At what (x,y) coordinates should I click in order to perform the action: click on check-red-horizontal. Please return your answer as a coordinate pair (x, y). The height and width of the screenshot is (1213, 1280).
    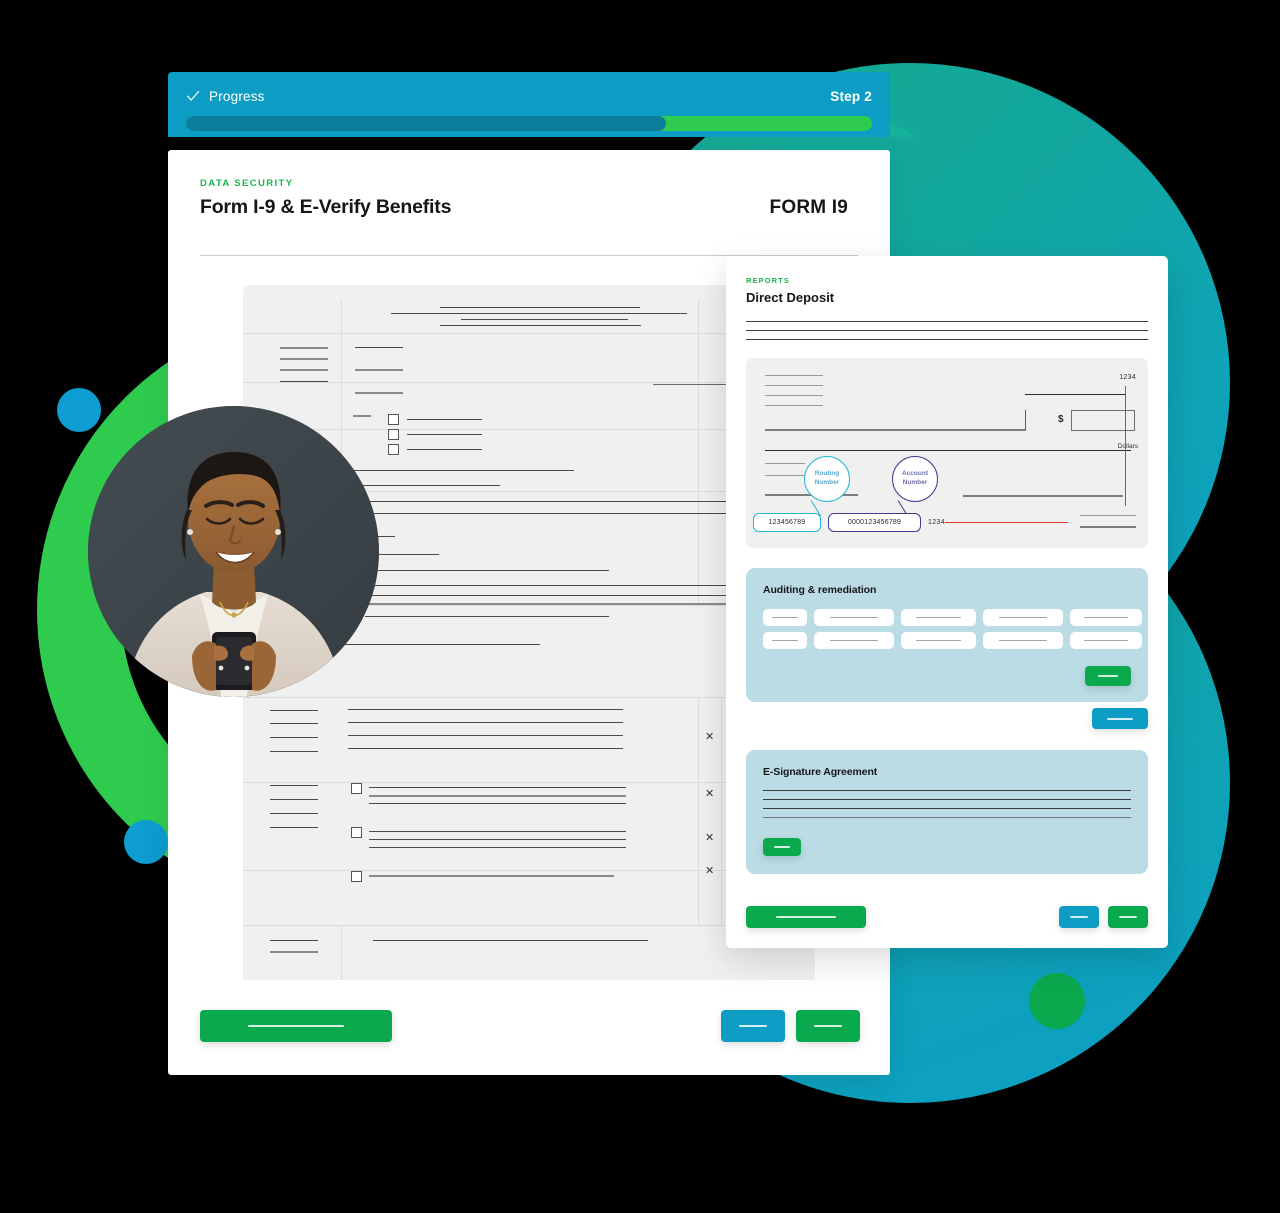
    Looking at the image, I should click on (1006, 523).